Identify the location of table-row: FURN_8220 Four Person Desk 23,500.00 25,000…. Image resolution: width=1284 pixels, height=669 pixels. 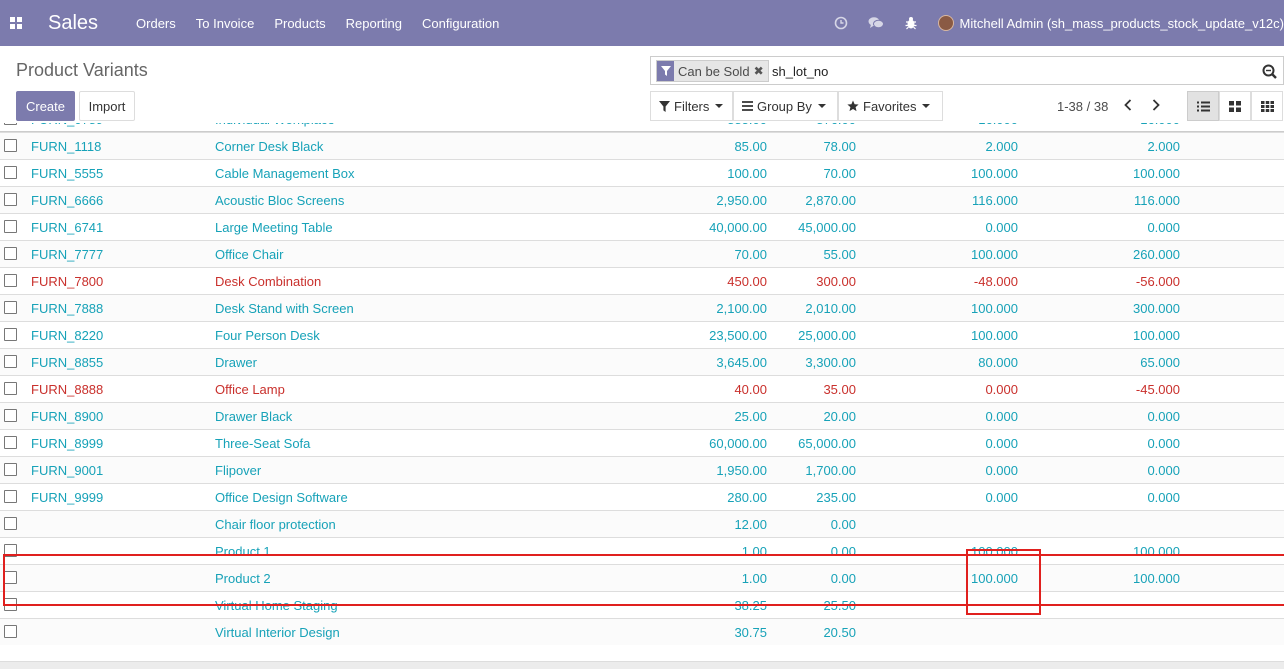
(642, 334).